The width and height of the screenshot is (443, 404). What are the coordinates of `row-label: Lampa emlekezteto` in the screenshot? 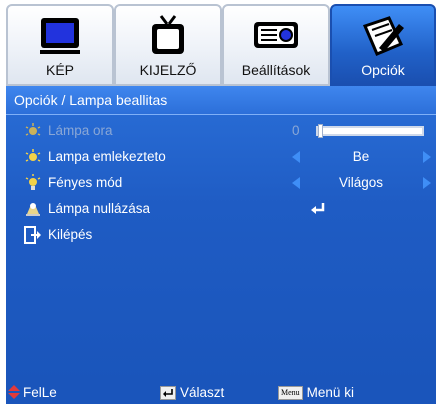 It's located at (107, 156).